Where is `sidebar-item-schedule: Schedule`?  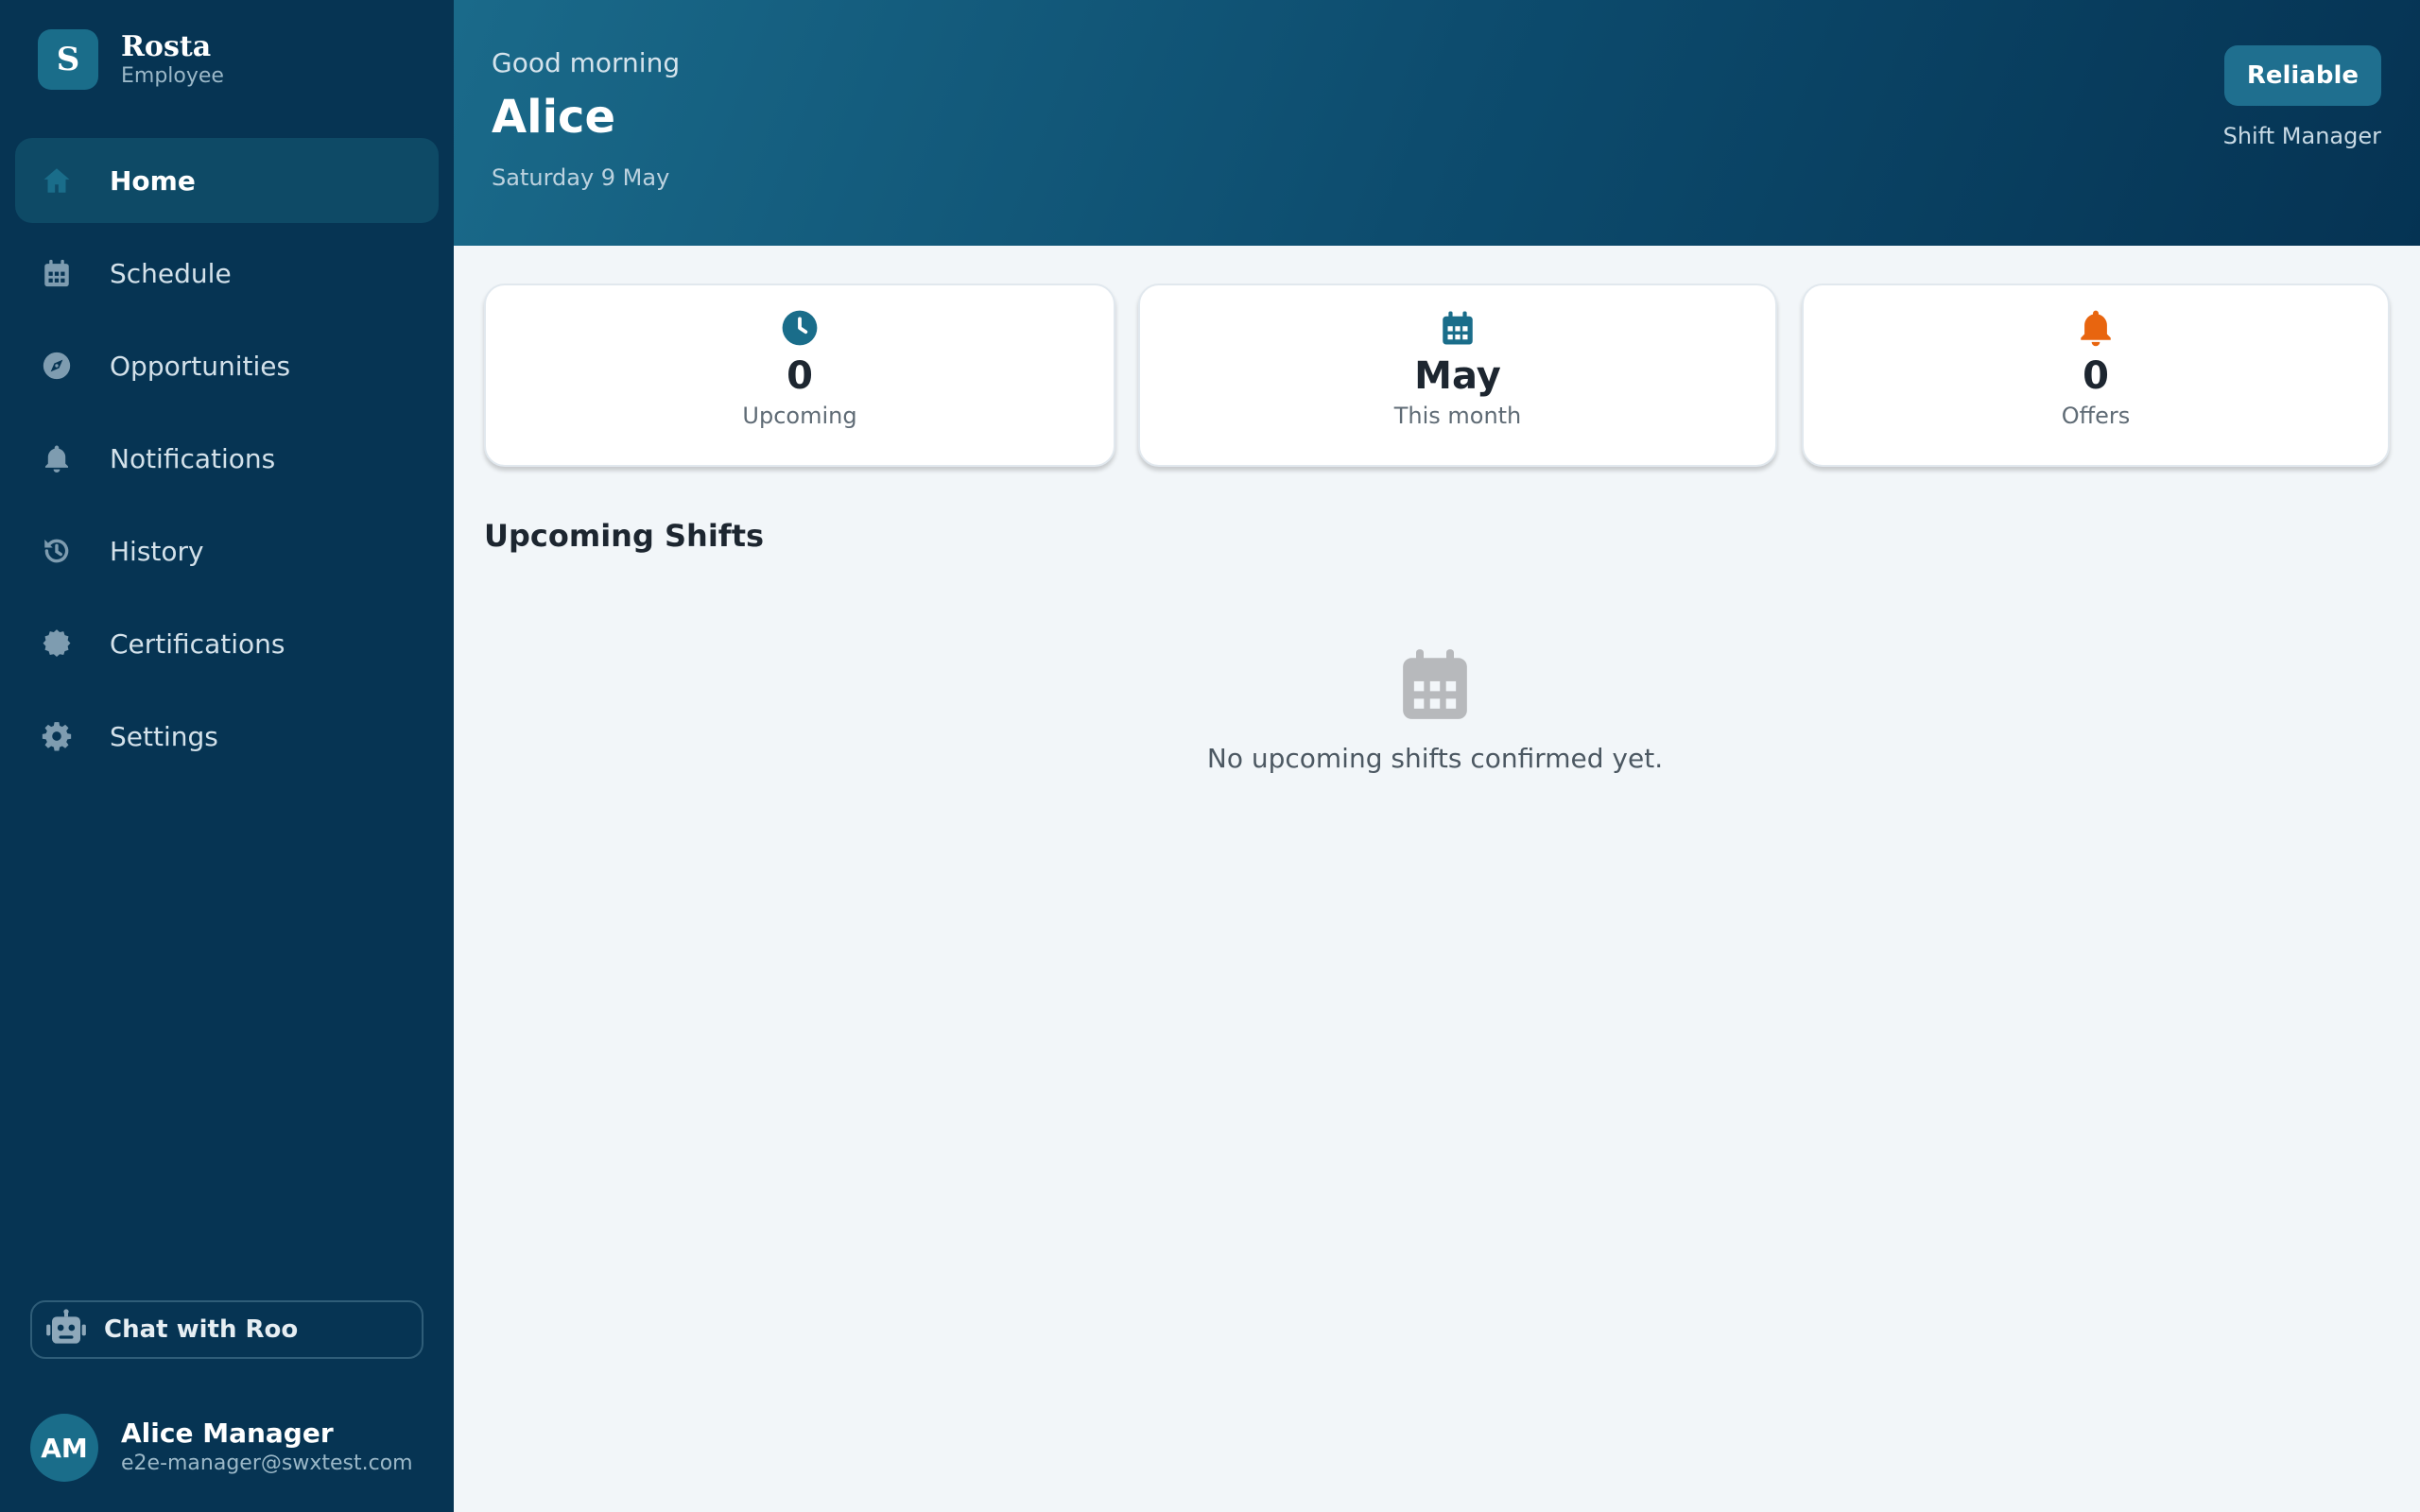 sidebar-item-schedule: Schedule is located at coordinates (227, 273).